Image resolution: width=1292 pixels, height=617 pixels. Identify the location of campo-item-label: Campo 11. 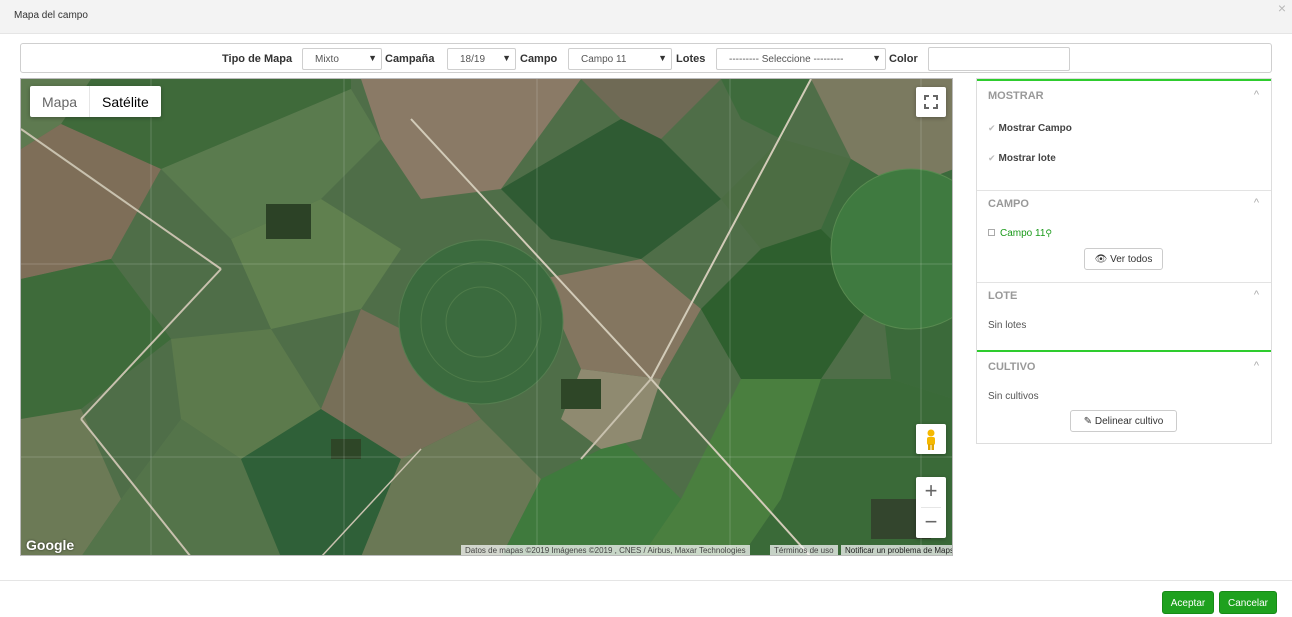
(1023, 233).